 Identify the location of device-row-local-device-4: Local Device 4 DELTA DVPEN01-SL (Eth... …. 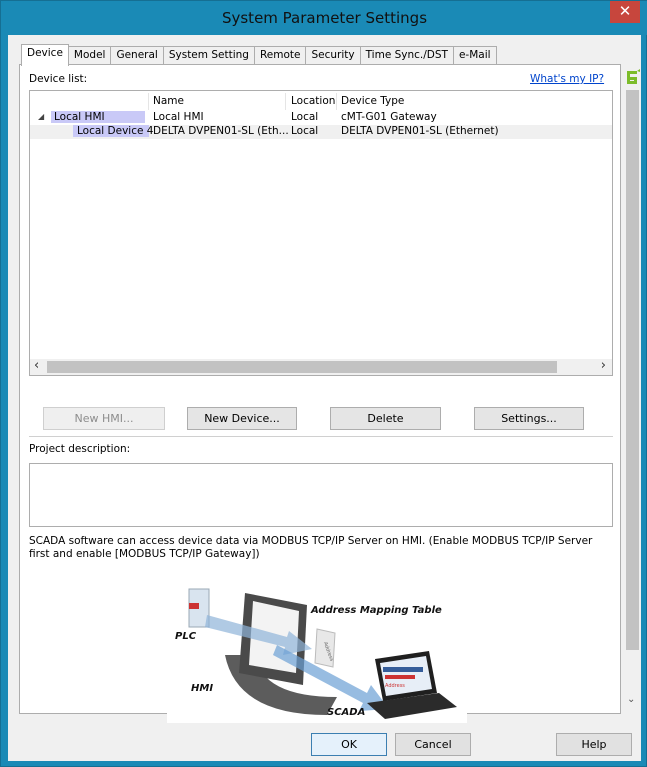
(321, 132).